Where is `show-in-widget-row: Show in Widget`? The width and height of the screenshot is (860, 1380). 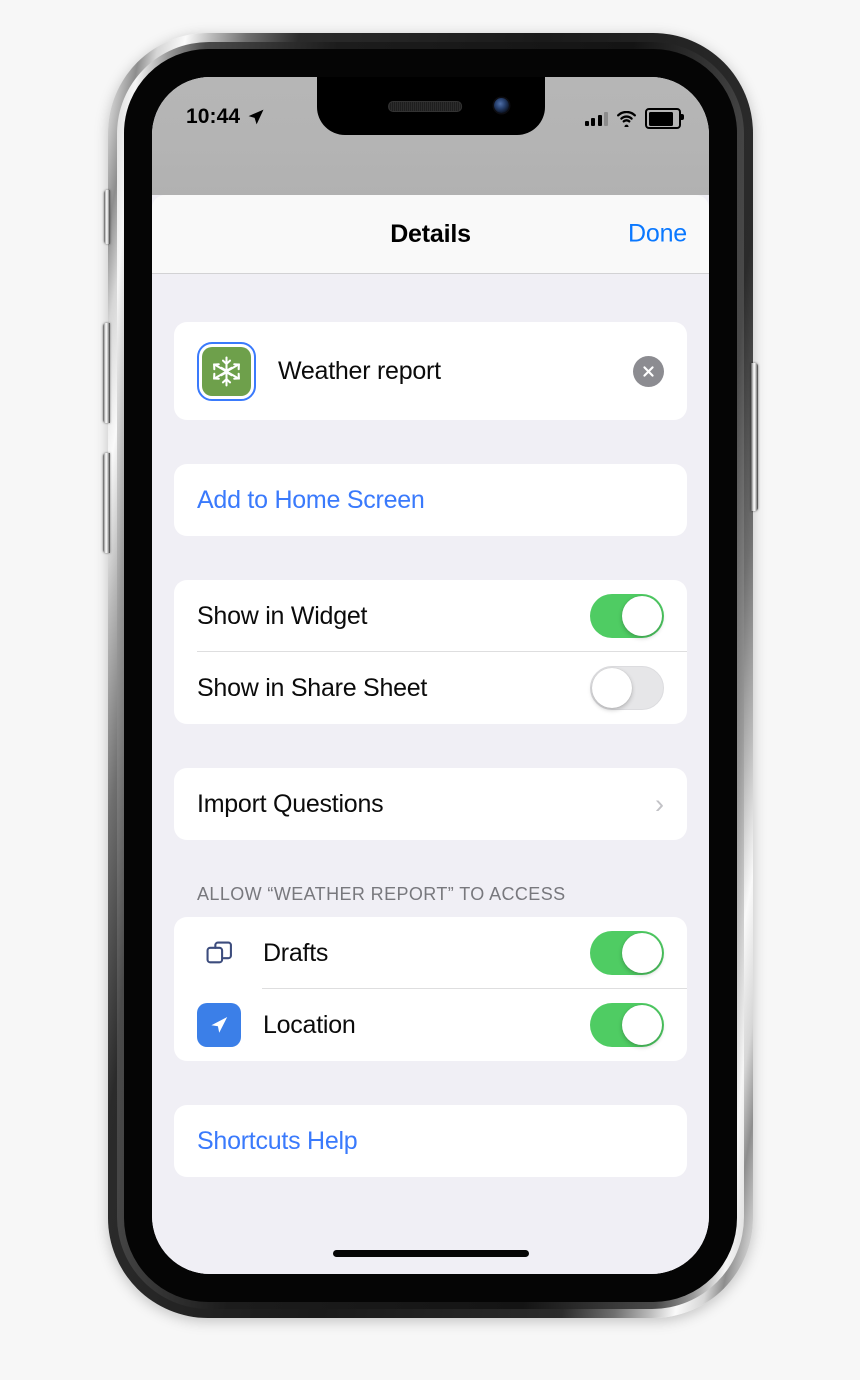 show-in-widget-row: Show in Widget is located at coordinates (430, 616).